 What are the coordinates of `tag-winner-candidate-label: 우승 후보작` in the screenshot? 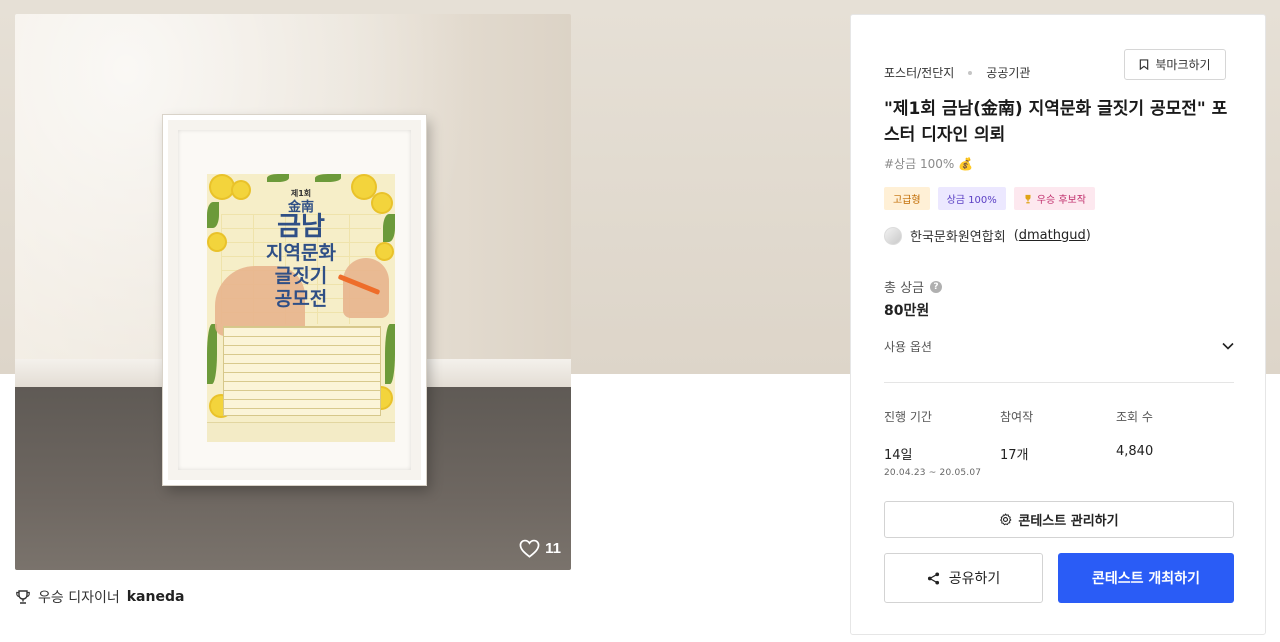 It's located at (1061, 200).